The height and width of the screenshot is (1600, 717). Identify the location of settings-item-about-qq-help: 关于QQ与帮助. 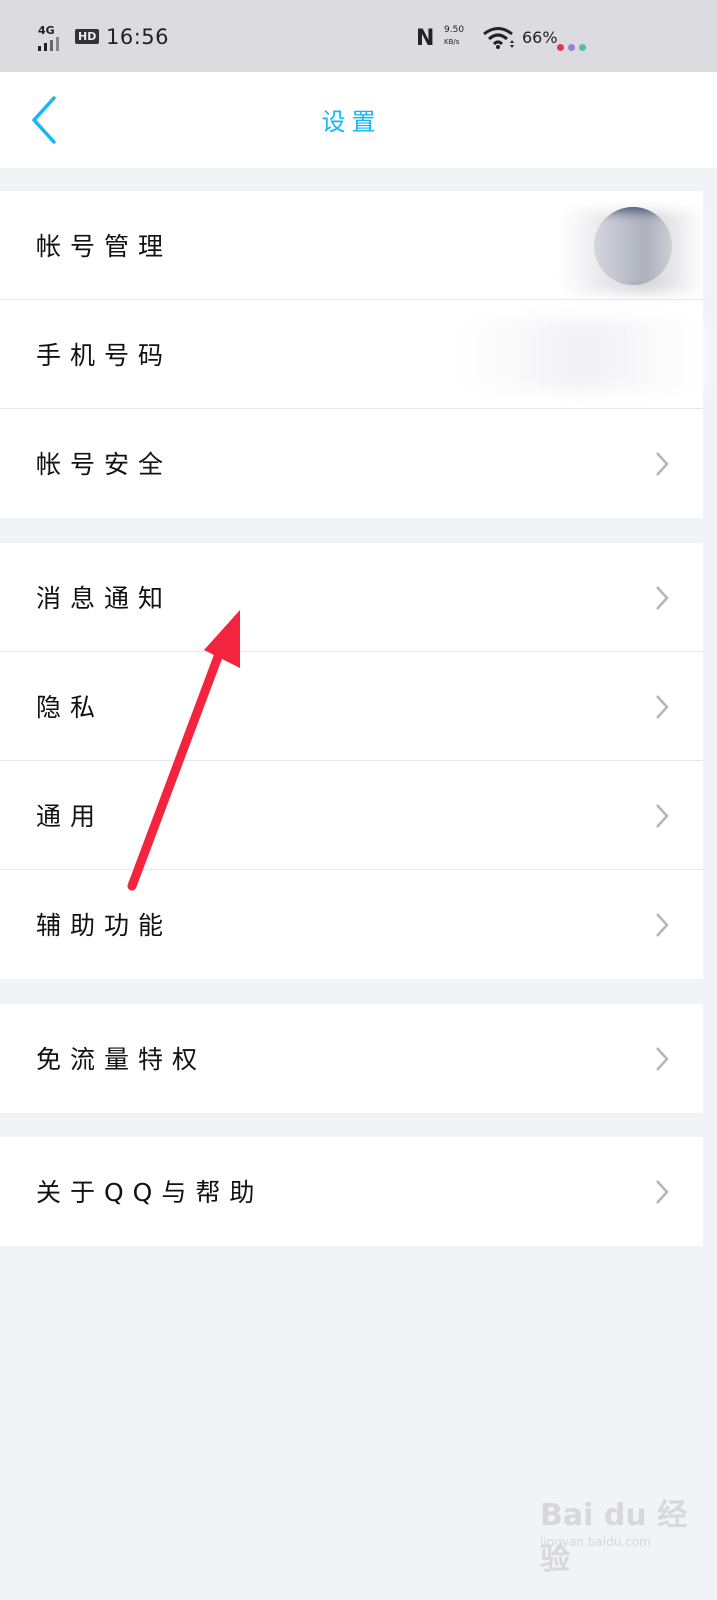
(351, 1191).